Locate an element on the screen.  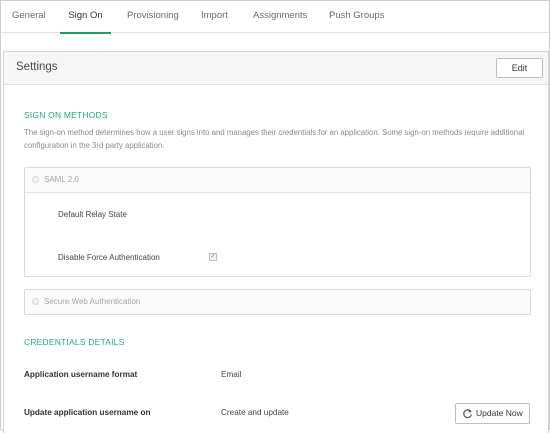
update-on-label: Update application username on is located at coordinates (87, 412).